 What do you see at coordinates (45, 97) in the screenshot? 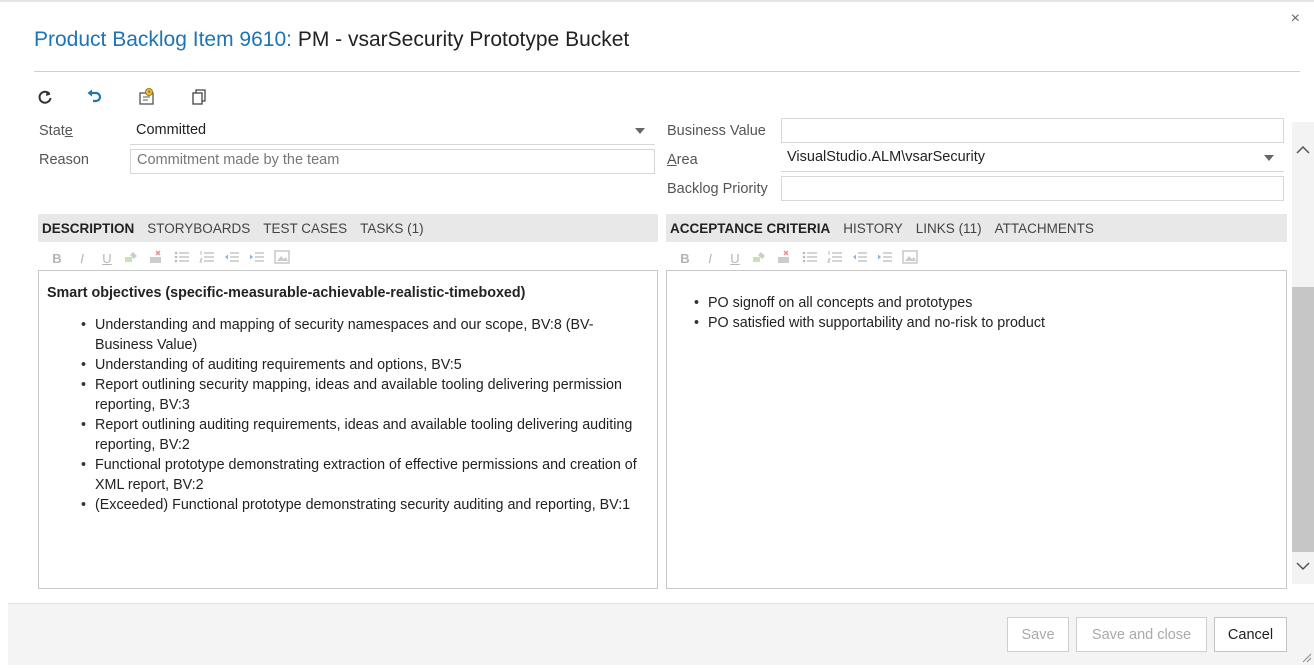
I see `refresh-icon` at bounding box center [45, 97].